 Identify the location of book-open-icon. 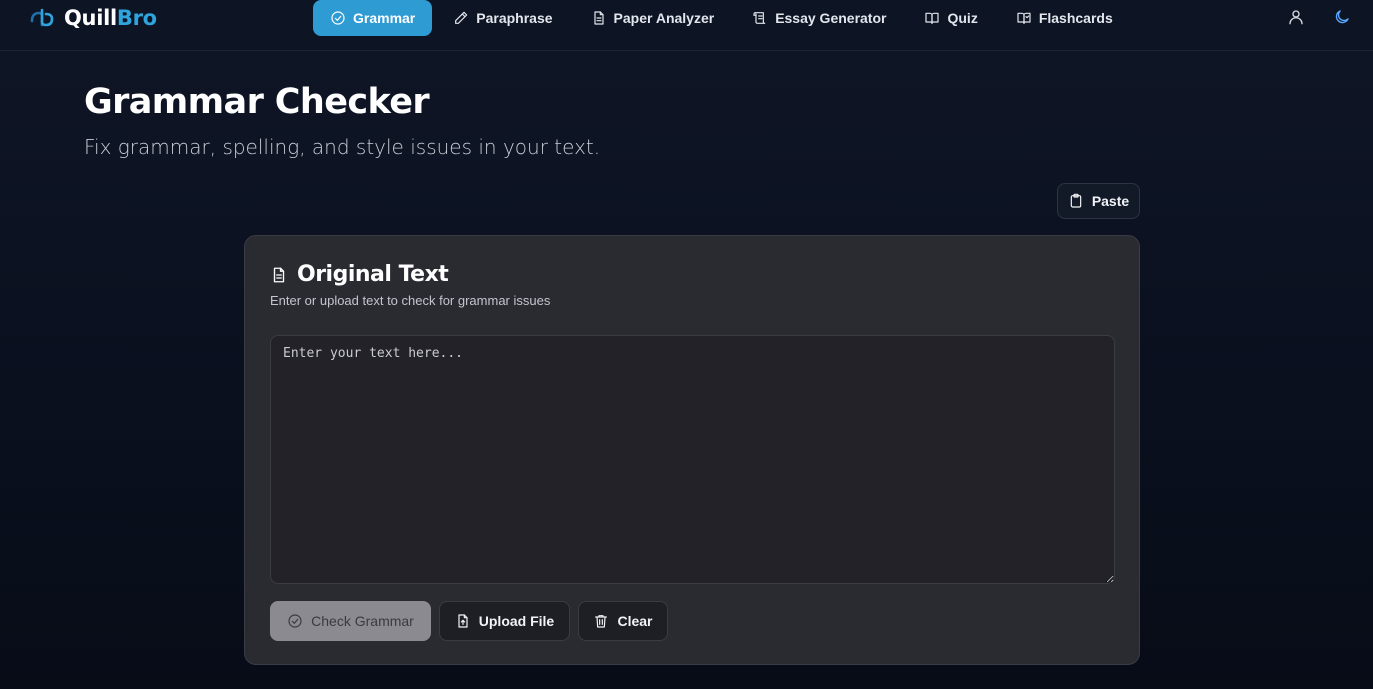
(932, 18).